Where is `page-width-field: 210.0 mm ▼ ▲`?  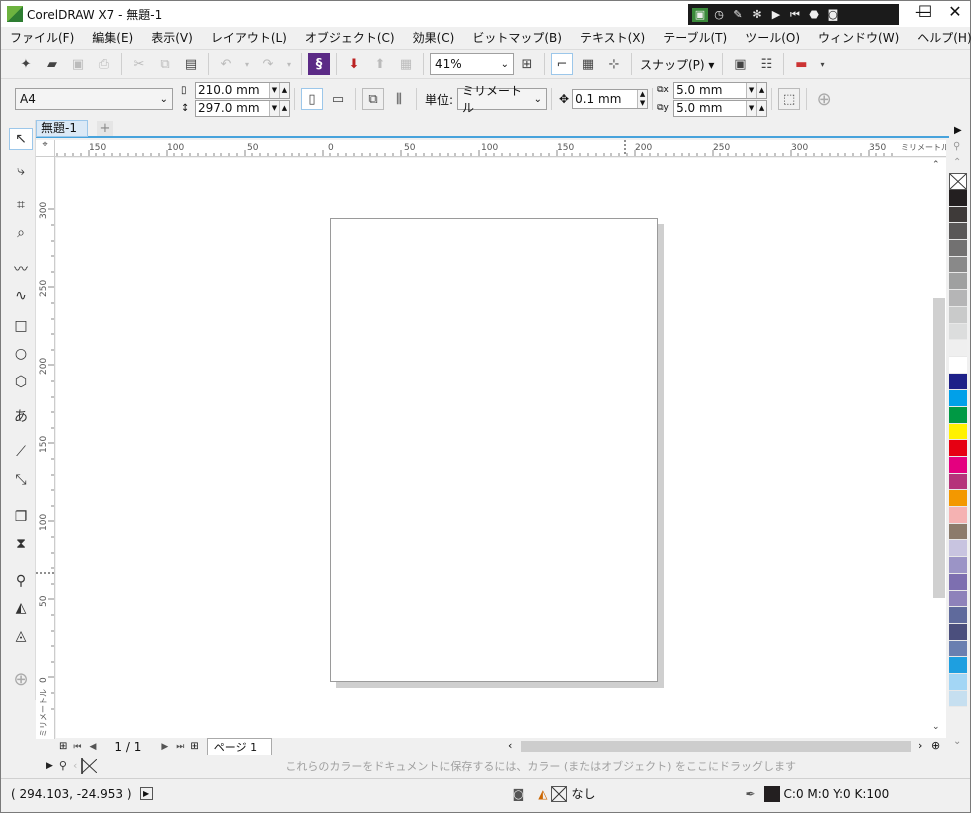 page-width-field: 210.0 mm ▼ ▲ is located at coordinates (242, 90).